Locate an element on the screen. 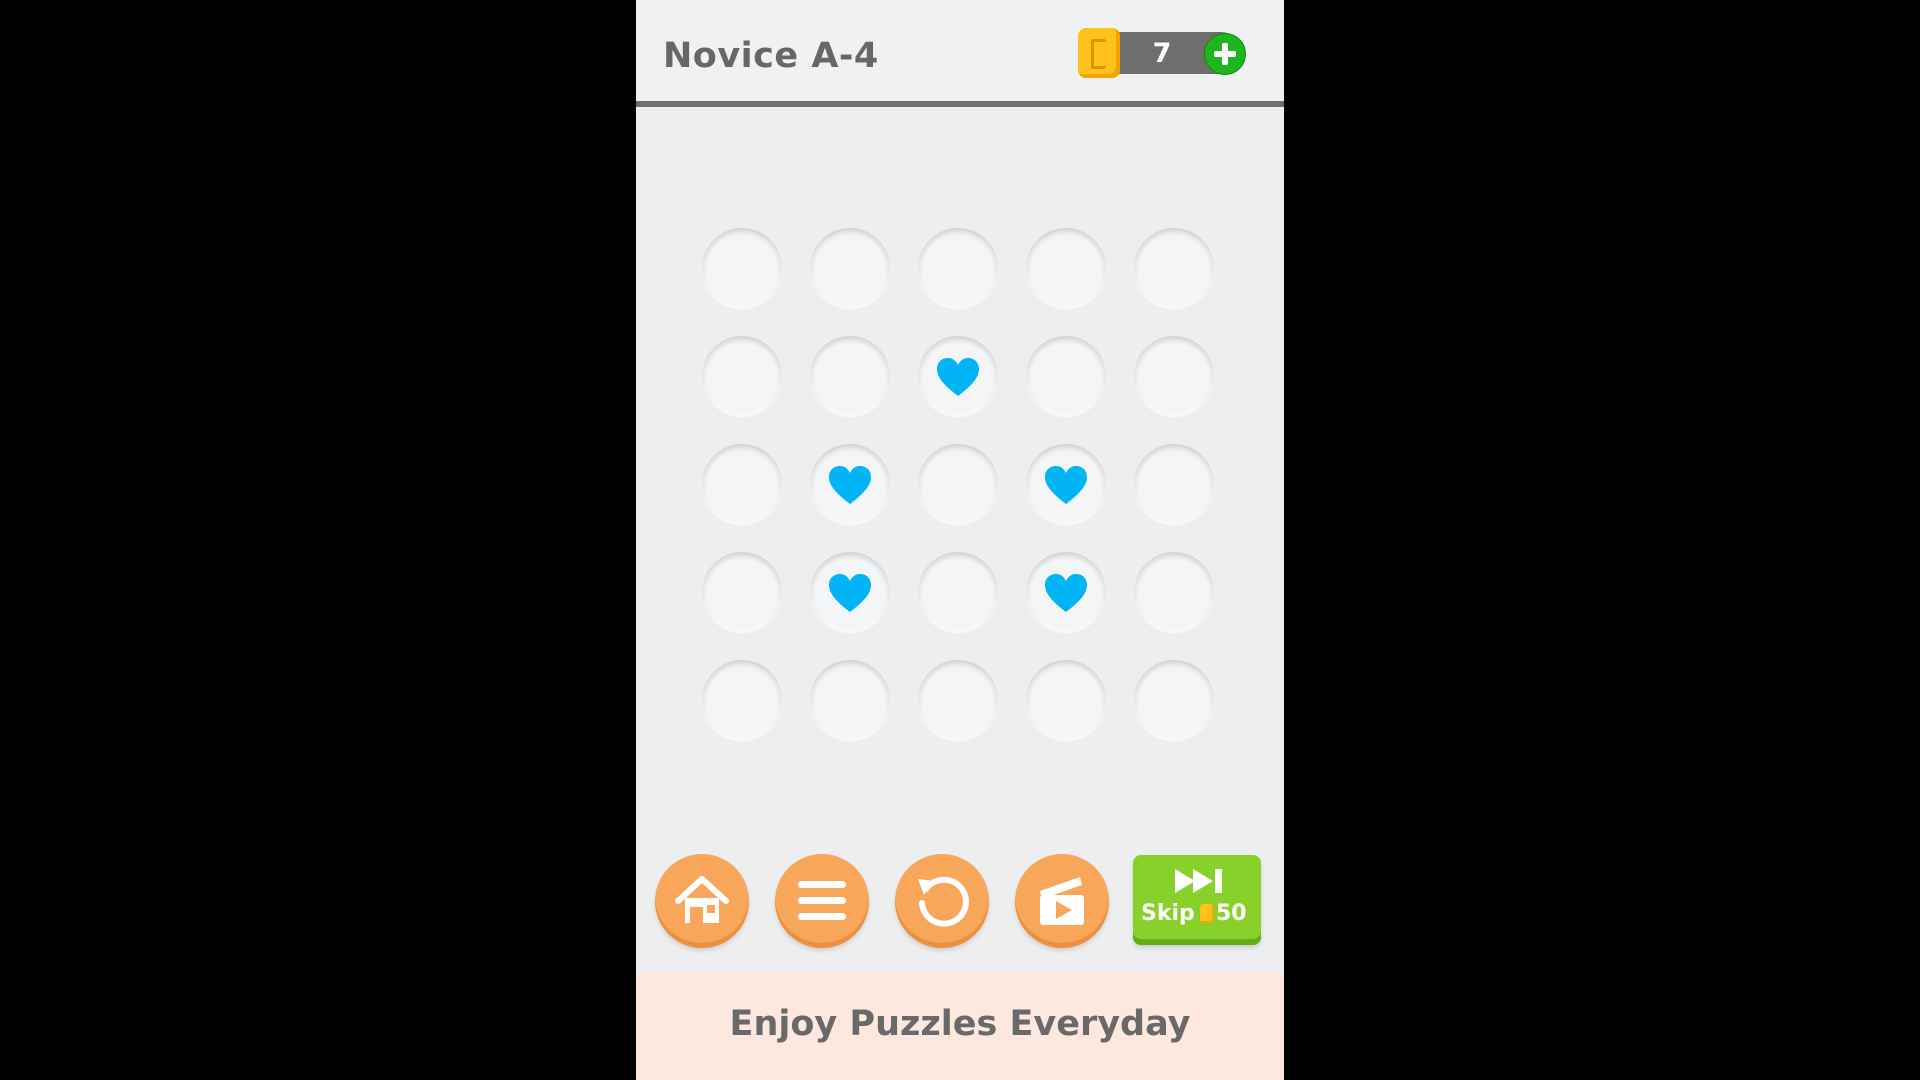 The height and width of the screenshot is (1080, 1920). video-play-icon is located at coordinates (1062, 901).